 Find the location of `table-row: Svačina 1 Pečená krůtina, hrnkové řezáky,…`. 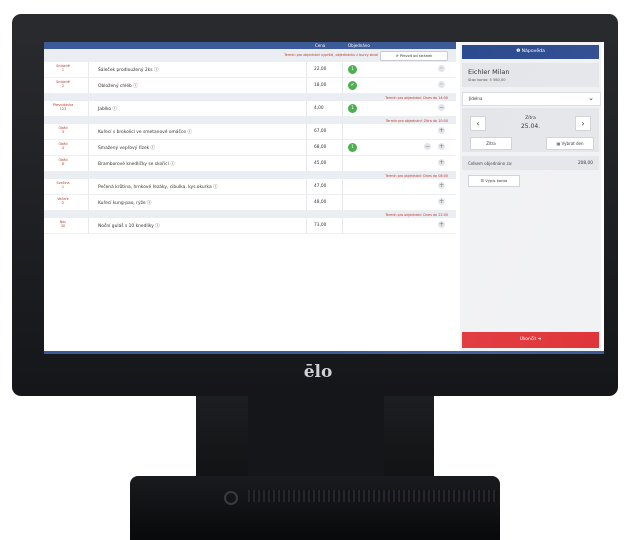

table-row: Svačina 1 Pečená krůtina, hrnkové řezáky,… is located at coordinates (250, 187).